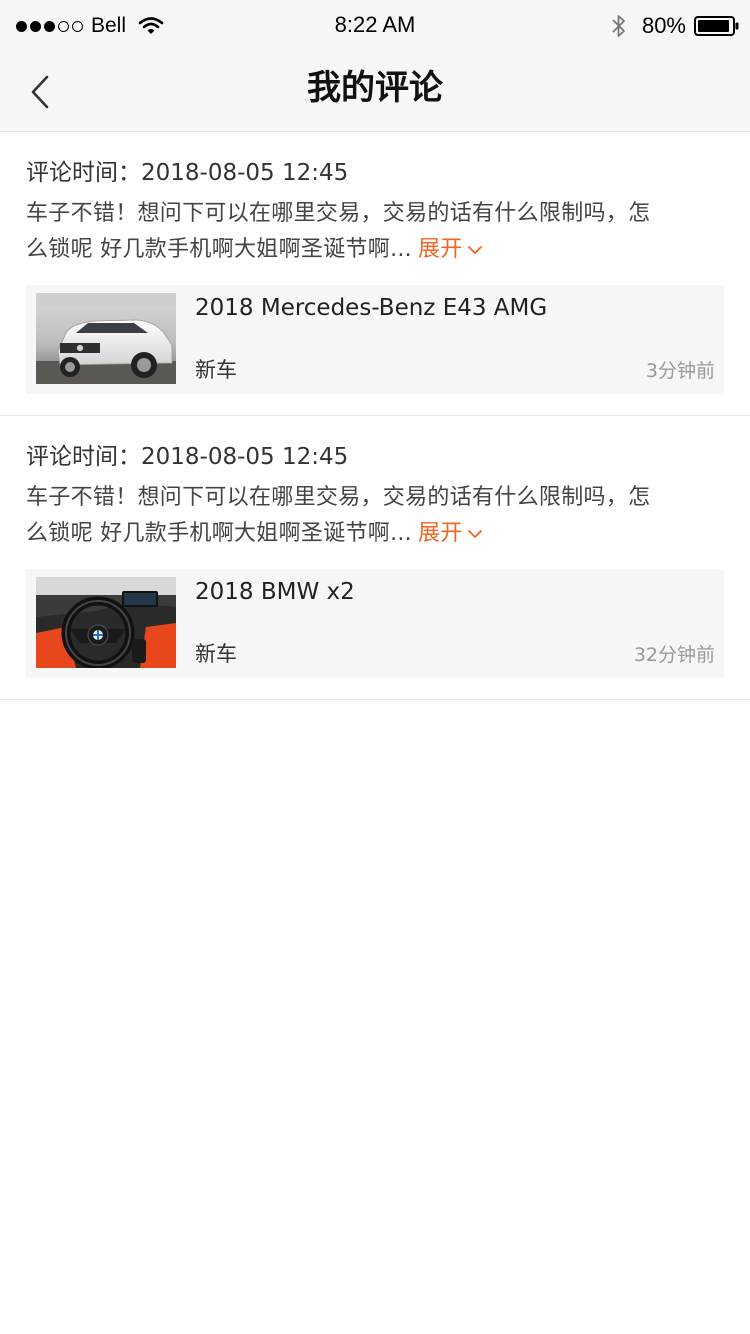 The width and height of the screenshot is (750, 1334). What do you see at coordinates (663, 25) in the screenshot?
I see `battery-percentage: 80%` at bounding box center [663, 25].